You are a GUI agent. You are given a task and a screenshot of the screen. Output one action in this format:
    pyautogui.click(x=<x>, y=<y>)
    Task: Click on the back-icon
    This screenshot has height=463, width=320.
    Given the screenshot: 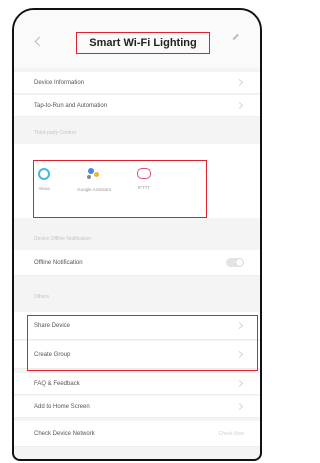 What is the action you would take?
    pyautogui.click(x=39, y=41)
    